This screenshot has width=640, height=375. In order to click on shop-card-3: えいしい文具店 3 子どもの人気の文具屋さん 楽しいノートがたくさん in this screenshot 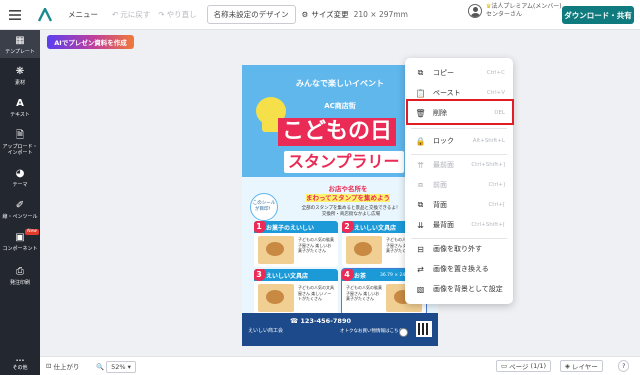, I will do `click(296, 292)`.